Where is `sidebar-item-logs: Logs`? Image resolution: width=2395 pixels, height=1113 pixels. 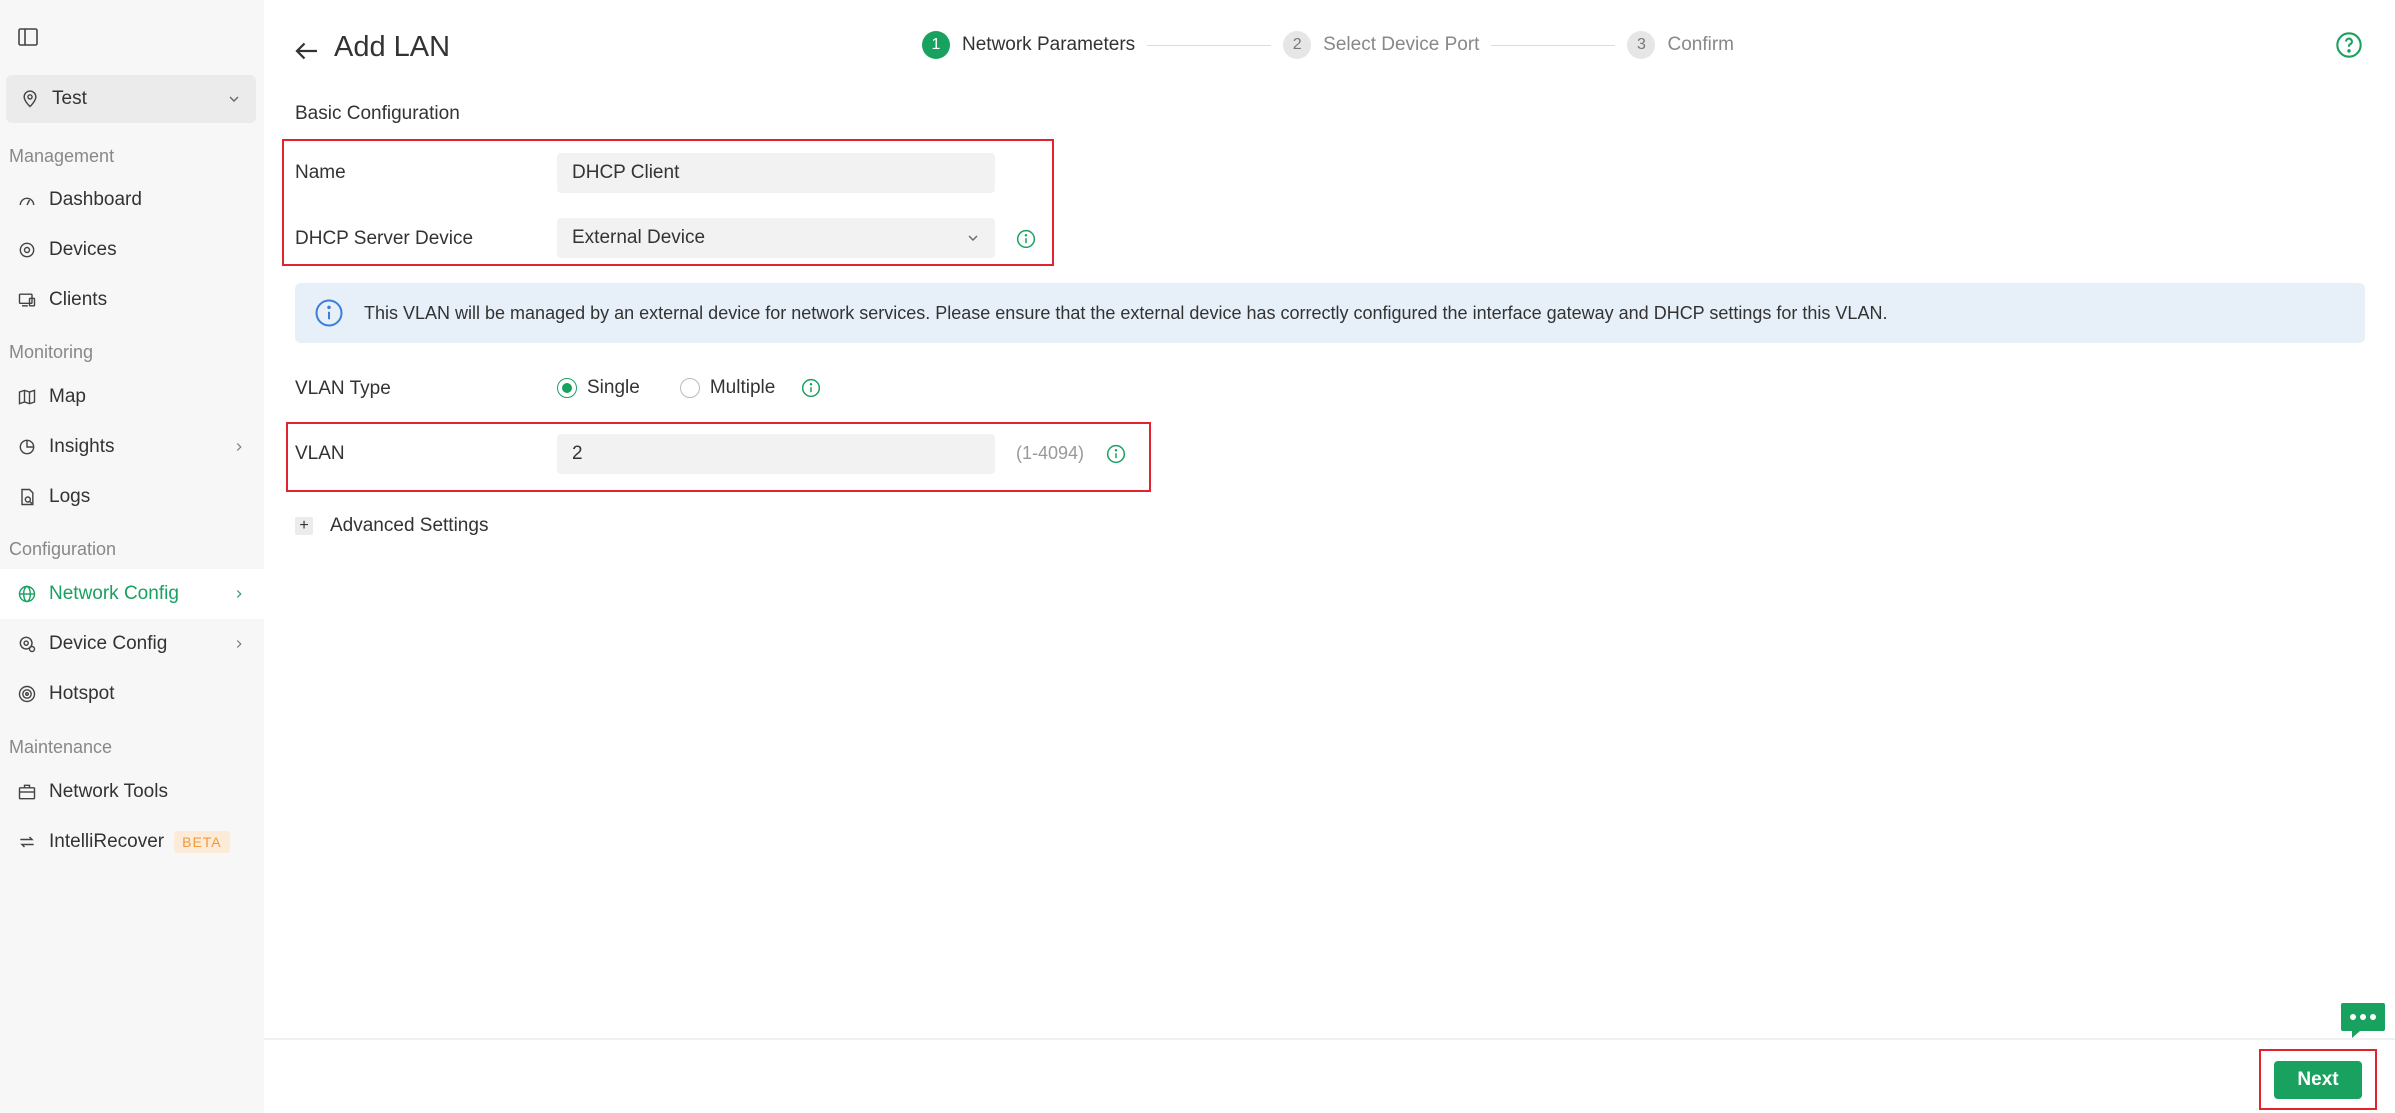
sidebar-item-logs: Logs is located at coordinates (132, 497).